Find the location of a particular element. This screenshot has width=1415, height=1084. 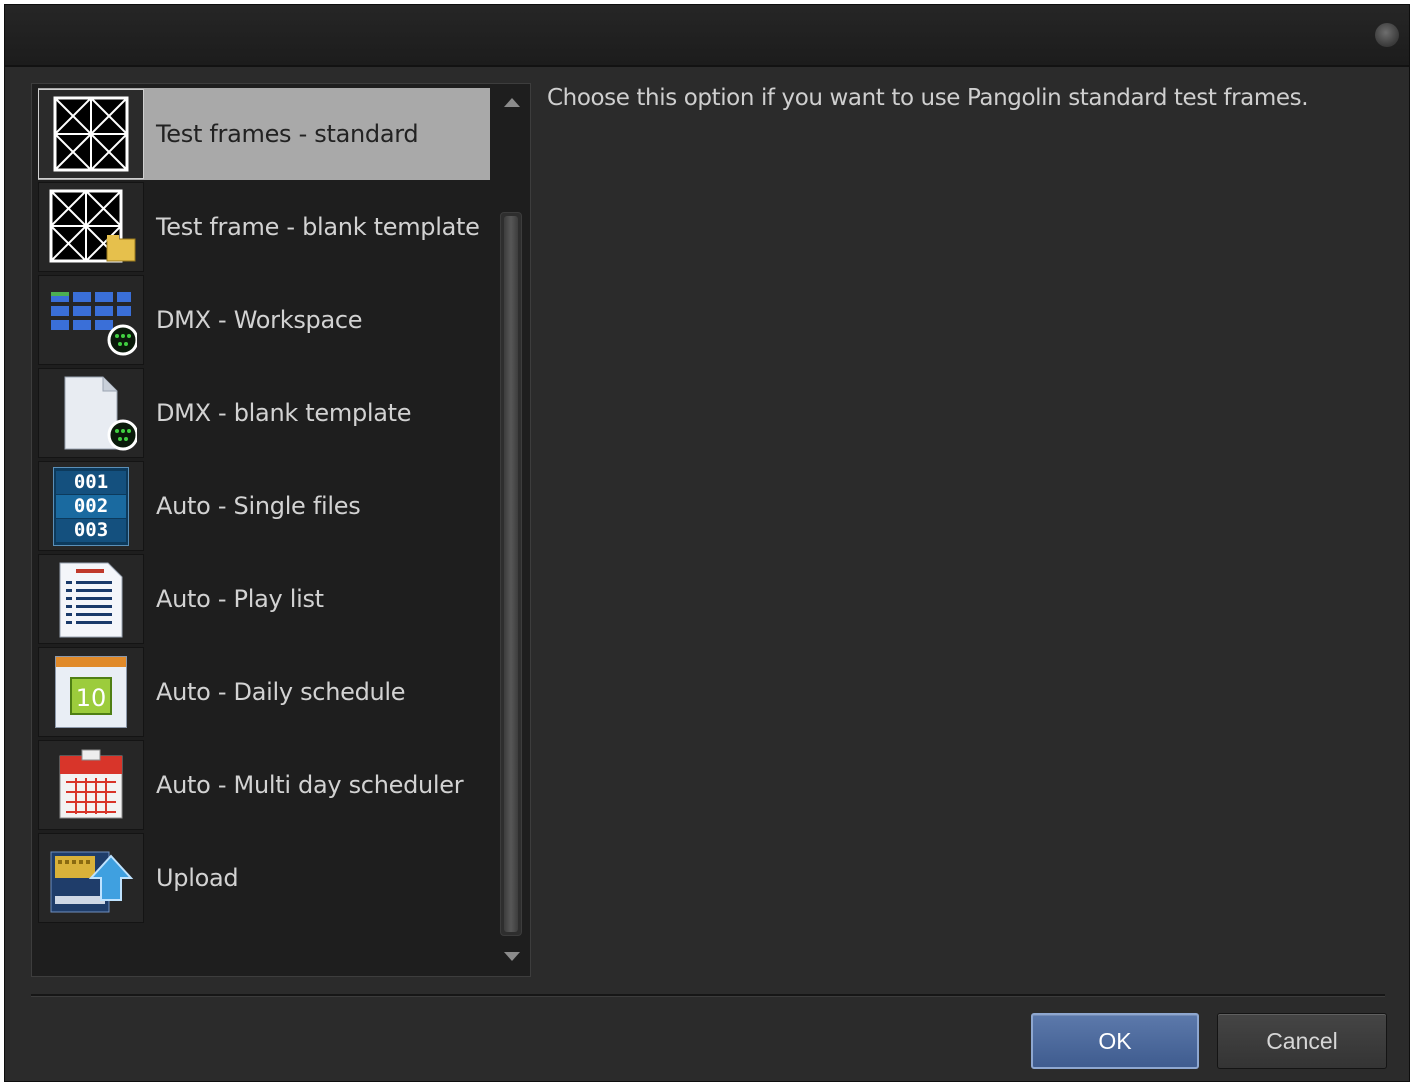

list-item-upload: Upload is located at coordinates (264, 878).